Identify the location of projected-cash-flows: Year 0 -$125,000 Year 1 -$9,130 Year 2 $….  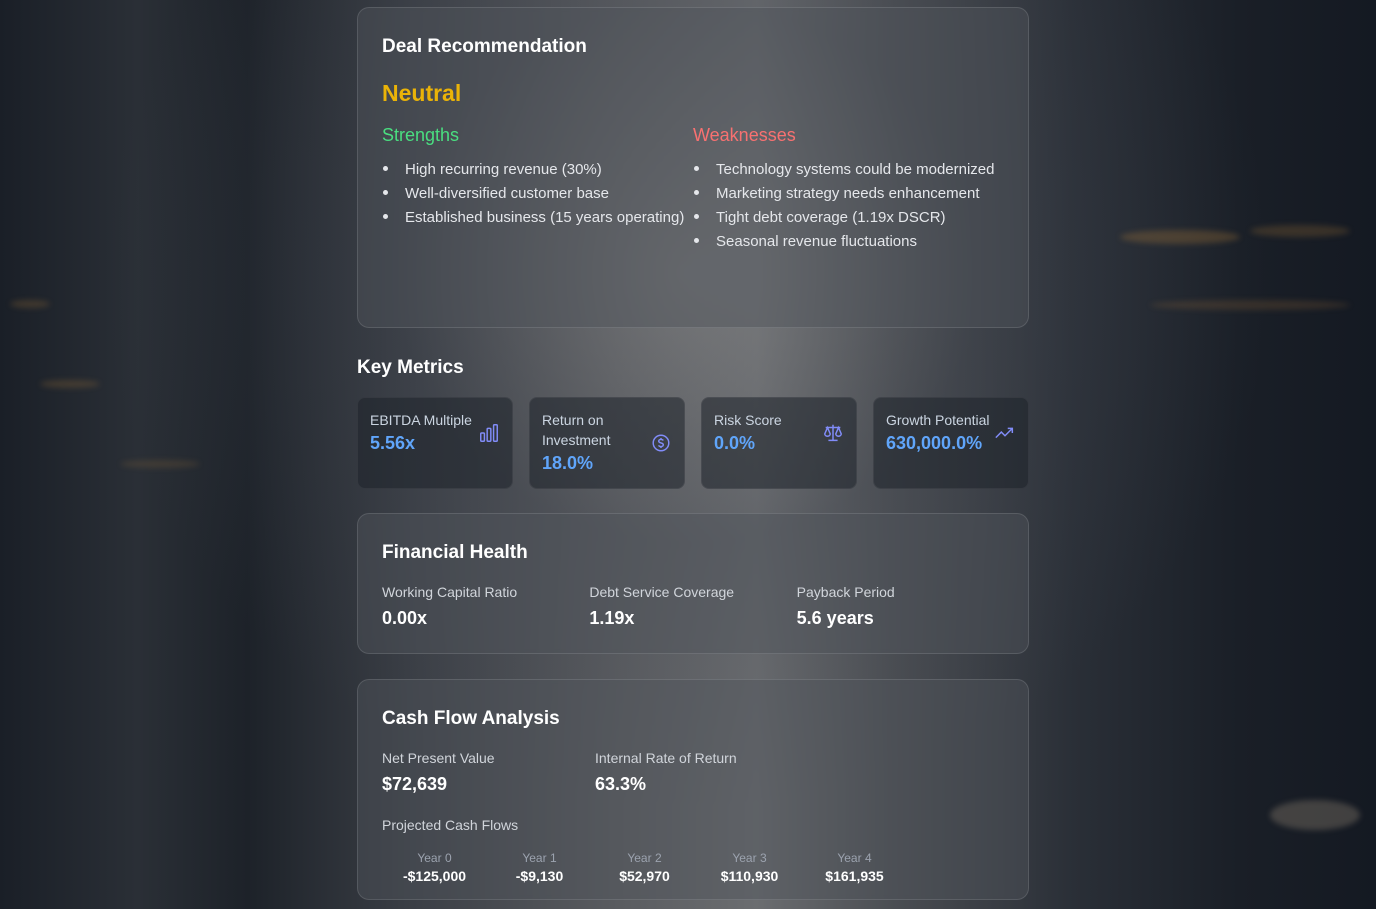
(693, 867).